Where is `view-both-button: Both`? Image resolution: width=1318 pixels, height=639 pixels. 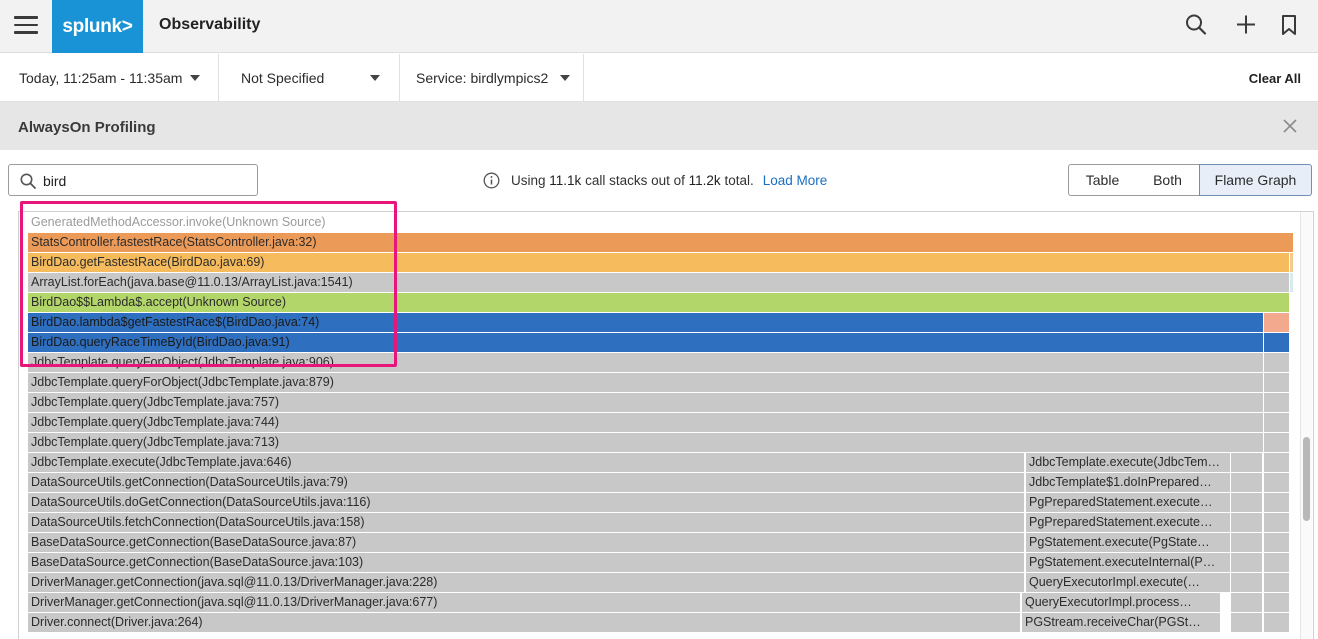 view-both-button: Both is located at coordinates (1168, 180).